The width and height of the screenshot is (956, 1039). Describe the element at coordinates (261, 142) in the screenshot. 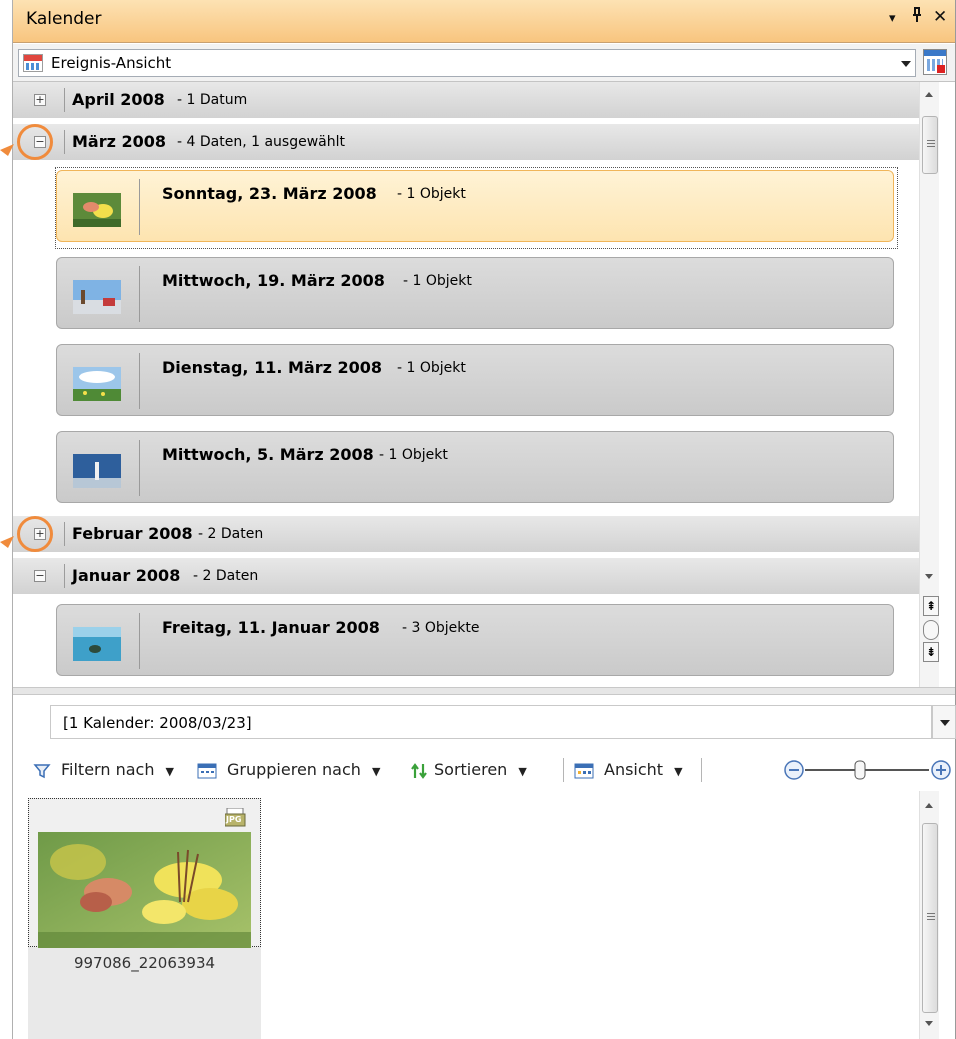

I see `group-subtitle: - 4 Daten, 1 ausgewählt` at that location.